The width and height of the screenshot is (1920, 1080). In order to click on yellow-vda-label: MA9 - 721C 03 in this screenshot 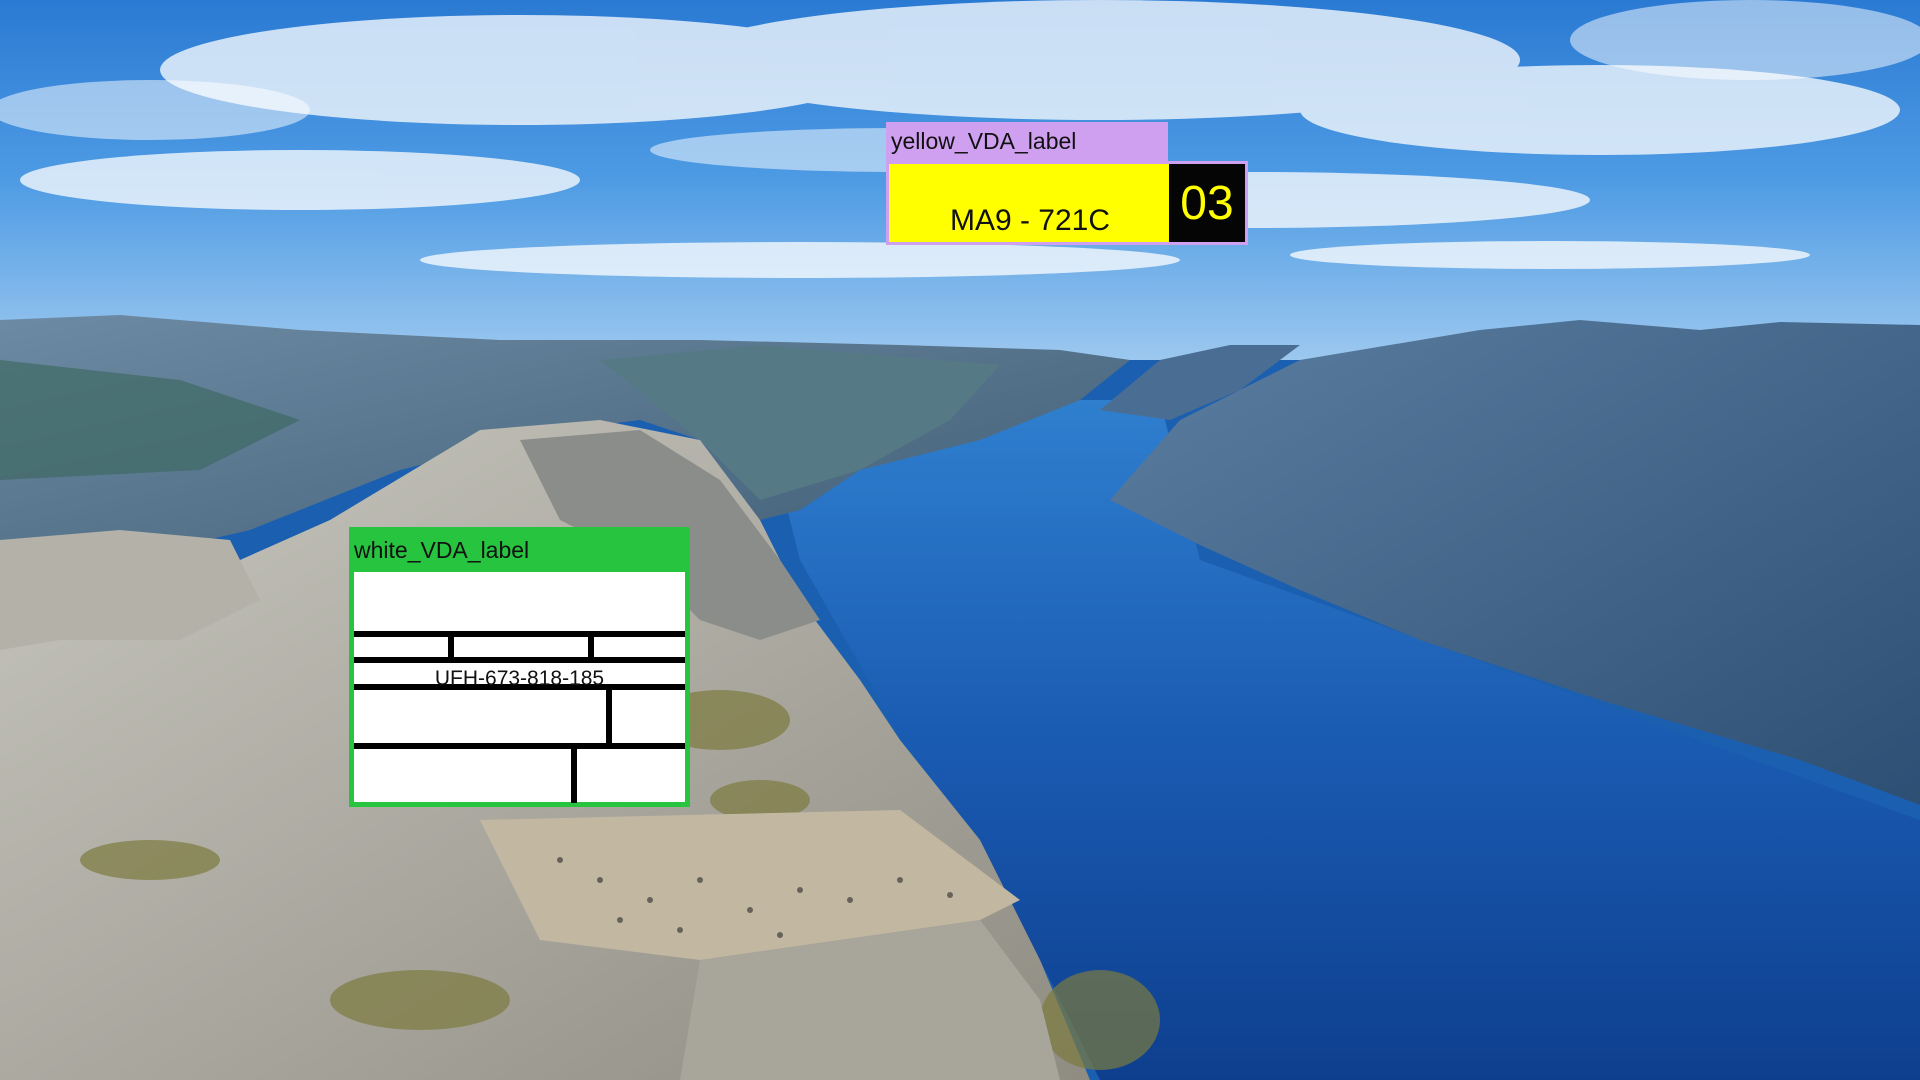, I will do `click(1067, 203)`.